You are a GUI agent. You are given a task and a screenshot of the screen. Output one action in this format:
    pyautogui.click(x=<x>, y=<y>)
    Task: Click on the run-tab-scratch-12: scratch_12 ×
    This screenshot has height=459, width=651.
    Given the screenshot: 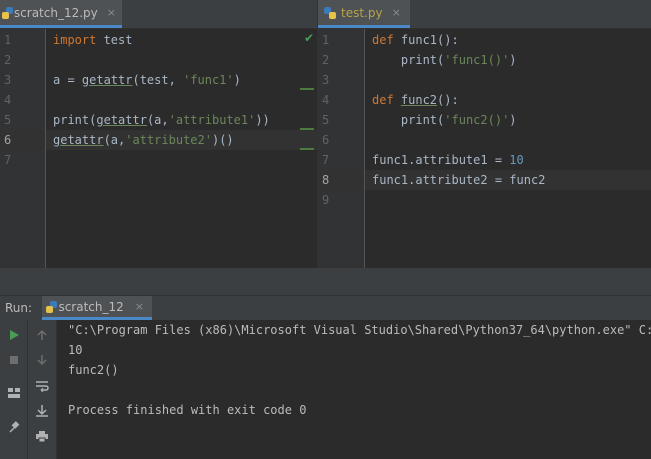 What is the action you would take?
    pyautogui.click(x=97, y=308)
    